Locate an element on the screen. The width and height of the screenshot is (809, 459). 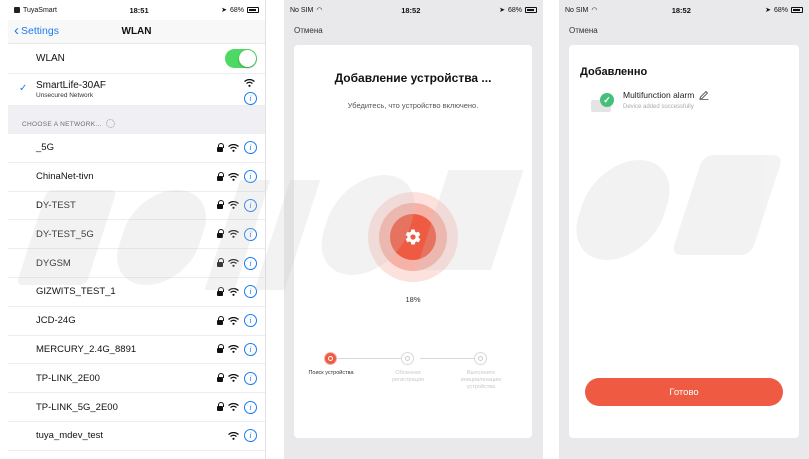
network-row: MERCURY_2.4G_8891 i is located at coordinates (136, 350).